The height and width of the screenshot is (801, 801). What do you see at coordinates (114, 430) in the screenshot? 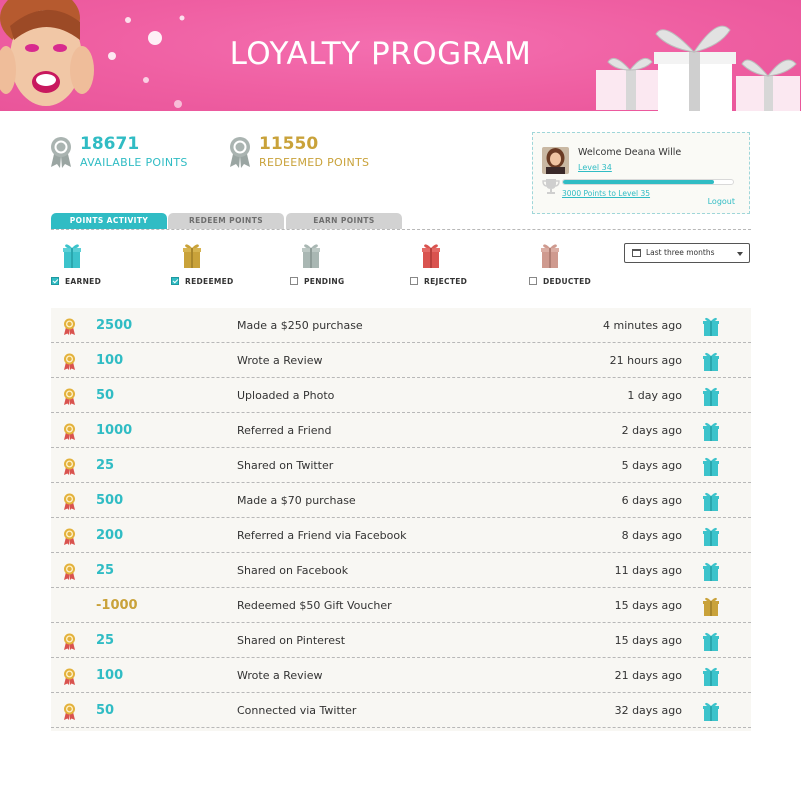
I see `activity-points: 1000` at bounding box center [114, 430].